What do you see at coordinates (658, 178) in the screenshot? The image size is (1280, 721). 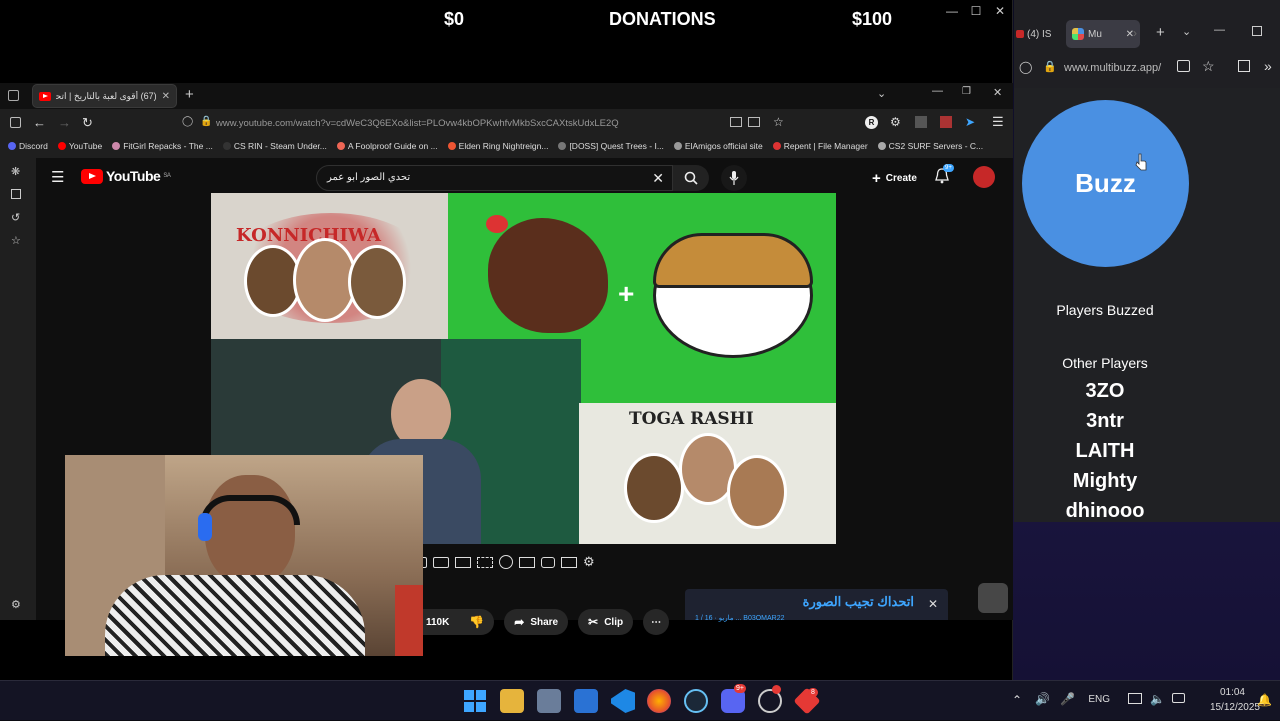 I see `clear-search-icon: ✕` at bounding box center [658, 178].